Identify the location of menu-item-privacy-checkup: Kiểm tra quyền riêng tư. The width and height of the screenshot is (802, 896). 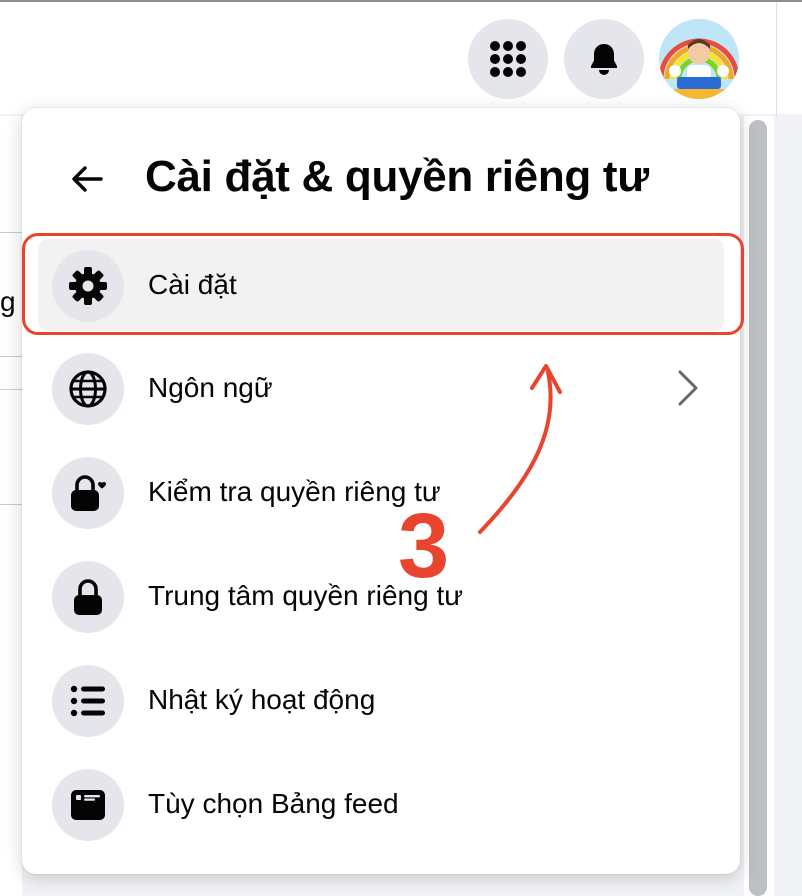
(381, 492).